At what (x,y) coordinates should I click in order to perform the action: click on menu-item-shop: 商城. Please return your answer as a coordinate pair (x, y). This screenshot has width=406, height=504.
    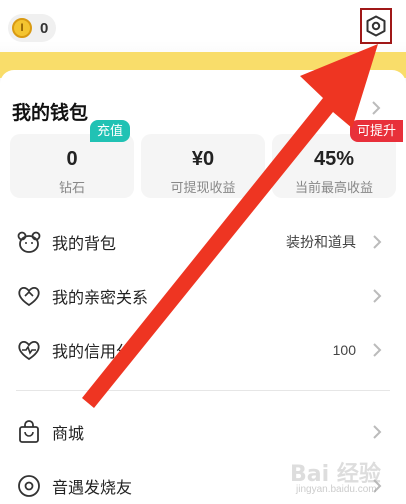
    Looking at the image, I should click on (203, 432).